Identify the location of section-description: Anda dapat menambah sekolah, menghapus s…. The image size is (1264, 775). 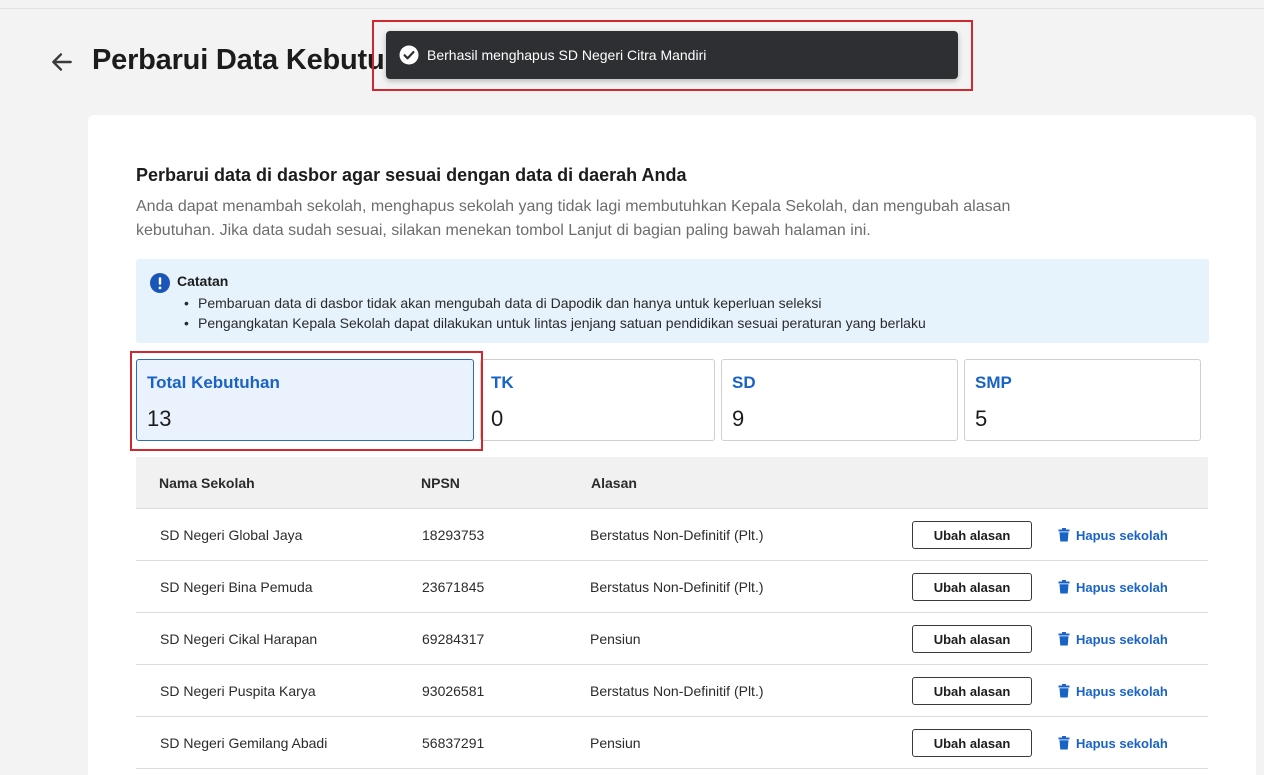
(573, 218).